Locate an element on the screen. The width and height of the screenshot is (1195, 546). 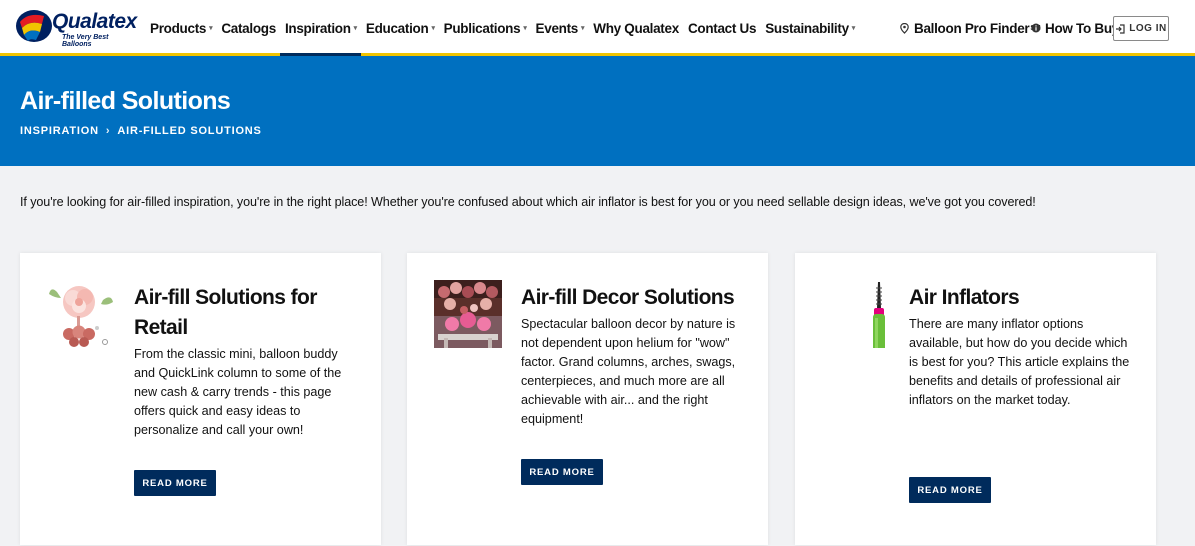
nav-catalogs: Catalogs is located at coordinates (249, 28).